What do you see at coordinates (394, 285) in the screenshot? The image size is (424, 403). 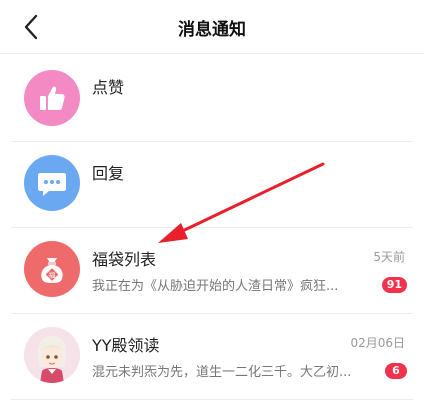 I see `unread-badge: 91` at bounding box center [394, 285].